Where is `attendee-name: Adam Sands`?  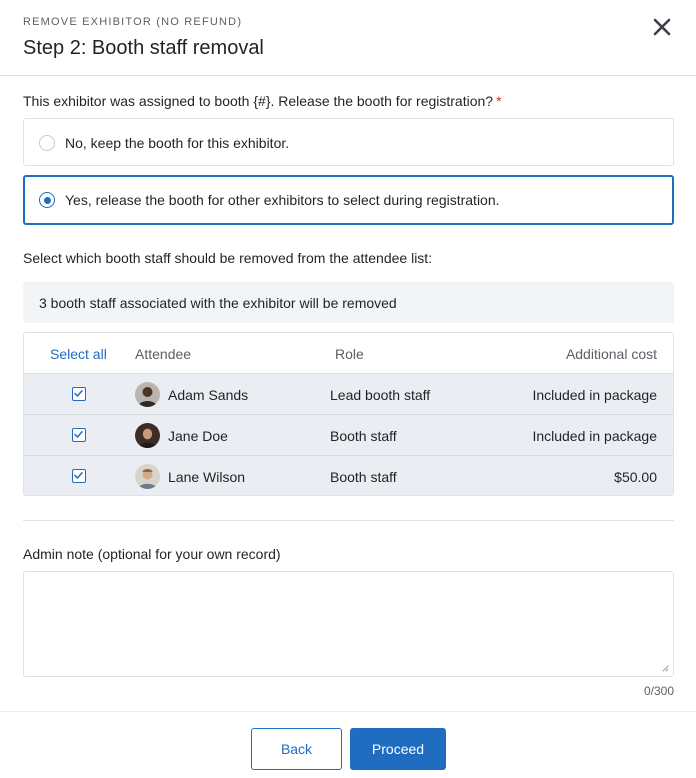
attendee-name: Adam Sands is located at coordinates (208, 395).